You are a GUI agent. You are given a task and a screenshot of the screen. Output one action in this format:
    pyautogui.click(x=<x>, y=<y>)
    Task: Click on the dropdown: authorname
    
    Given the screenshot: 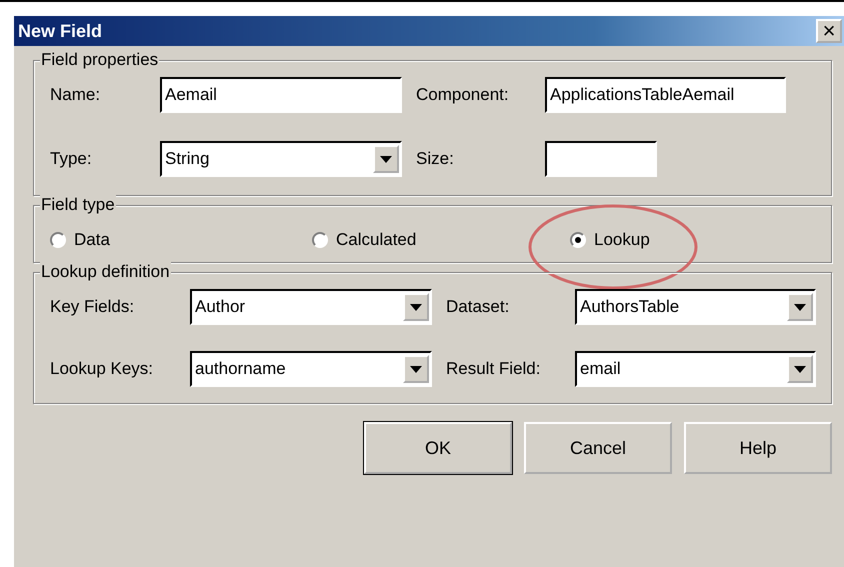 What is the action you would take?
    pyautogui.click(x=311, y=369)
    